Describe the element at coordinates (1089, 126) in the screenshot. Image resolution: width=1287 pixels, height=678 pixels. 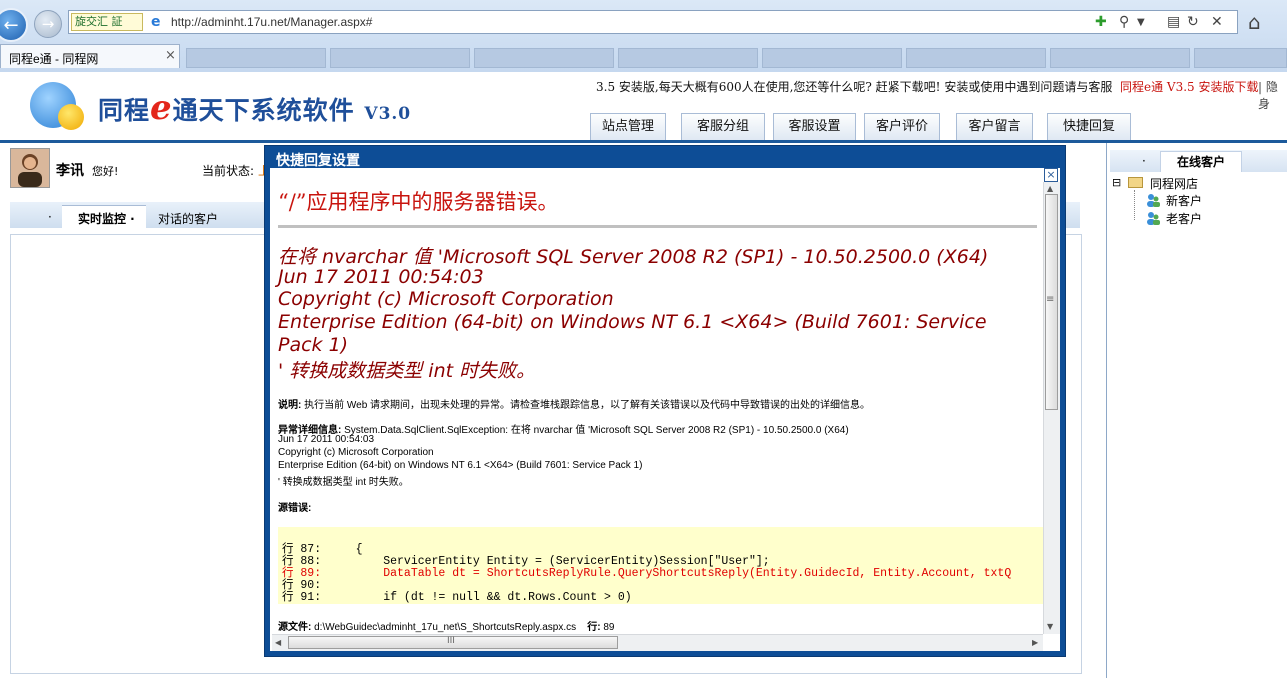
I see `nav-tab-quick-reply: 快捷回复` at that location.